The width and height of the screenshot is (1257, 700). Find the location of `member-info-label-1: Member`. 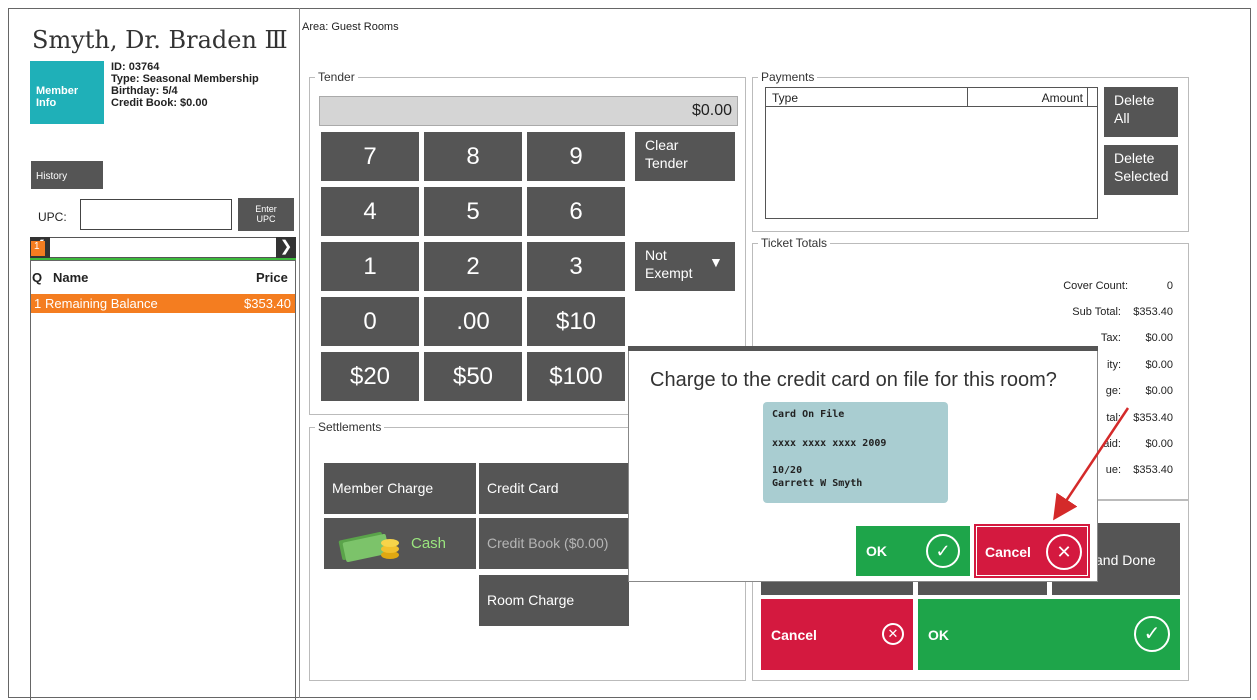

member-info-label-1: Member is located at coordinates (57, 91).